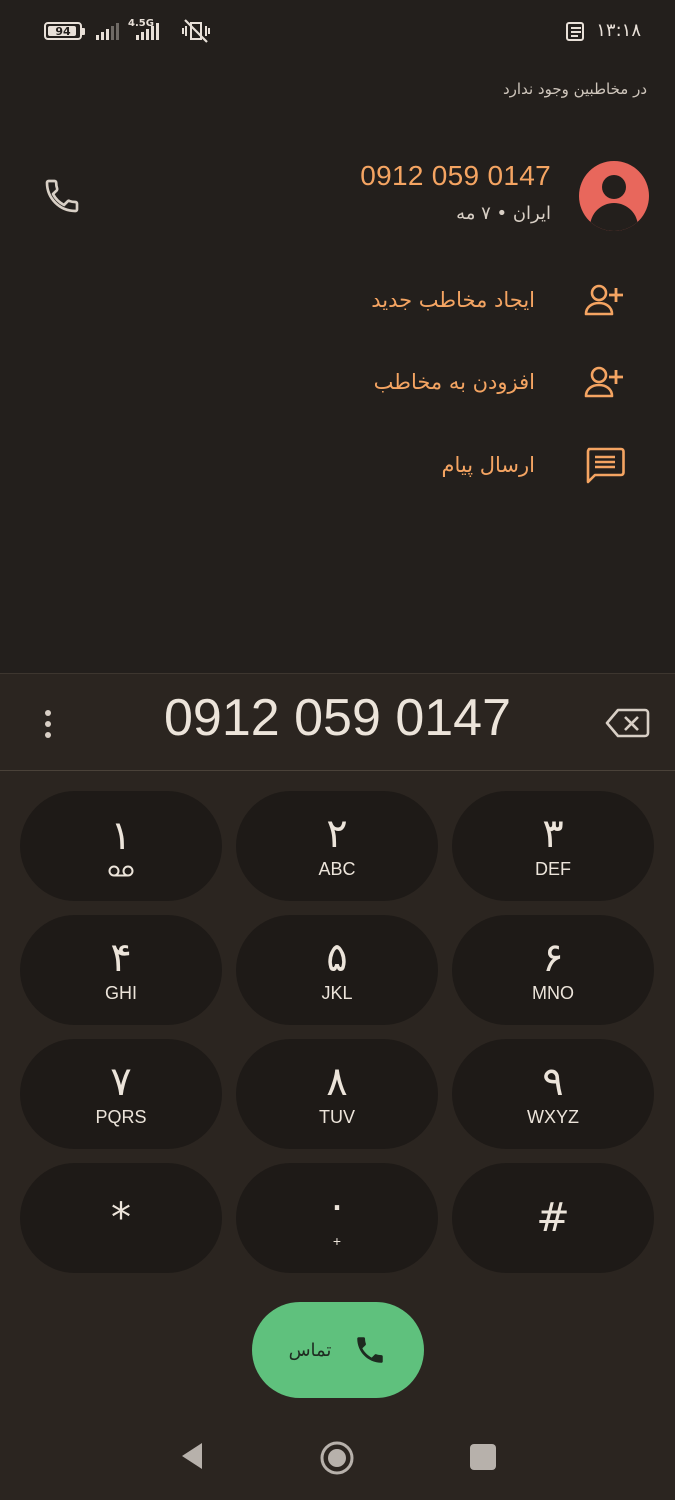 This screenshot has height=1500, width=675. I want to click on key-6: ۶ MNO, so click(553, 970).